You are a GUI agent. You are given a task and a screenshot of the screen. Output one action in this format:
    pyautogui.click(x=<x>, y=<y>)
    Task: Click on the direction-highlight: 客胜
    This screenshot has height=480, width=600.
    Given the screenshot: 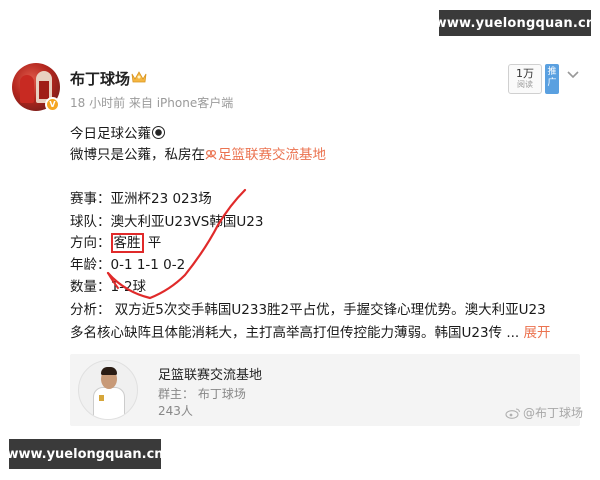 What is the action you would take?
    pyautogui.click(x=127, y=243)
    